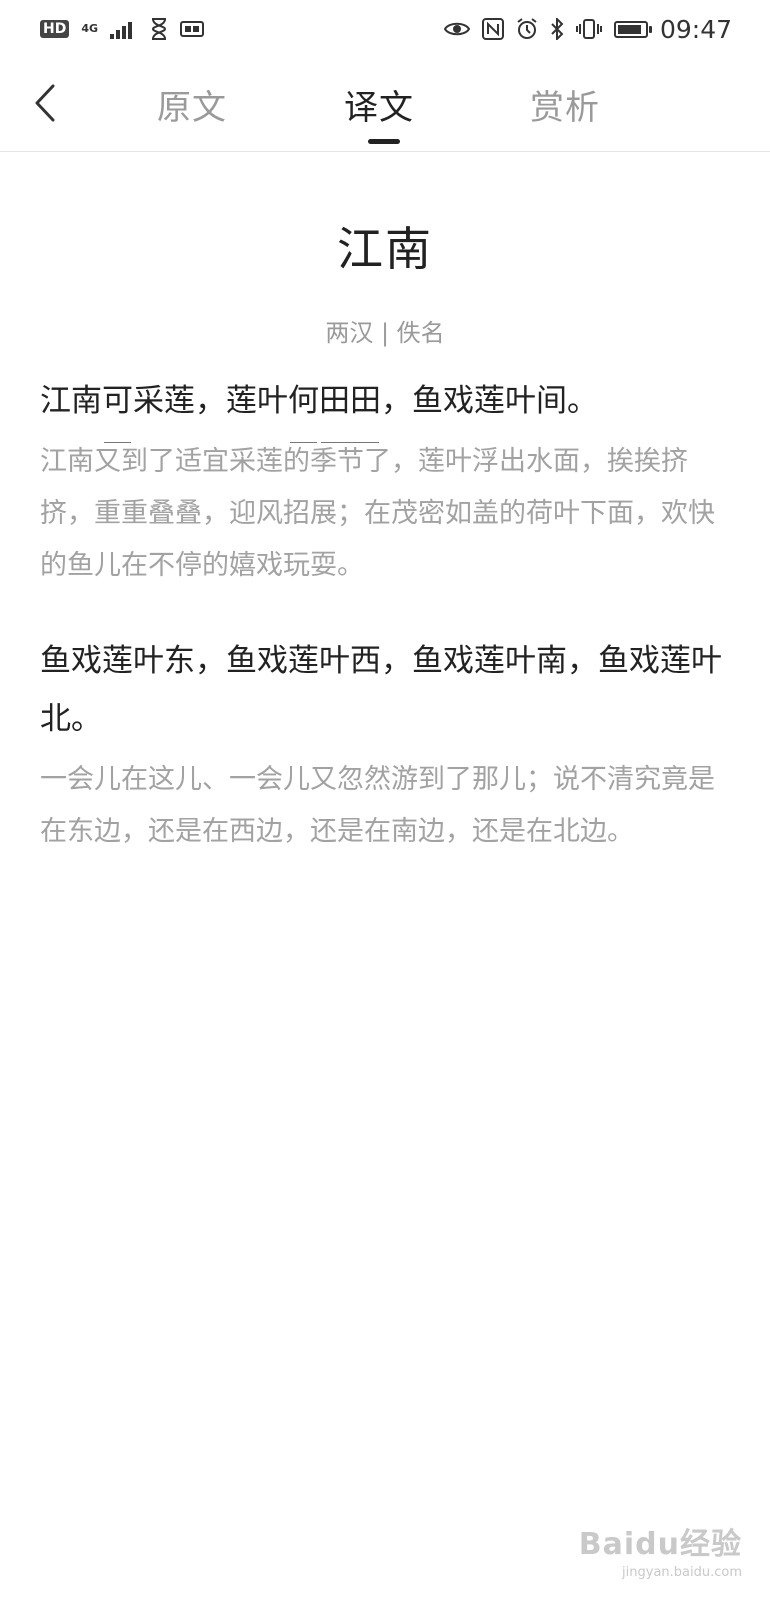 This screenshot has height=1600, width=770. What do you see at coordinates (385, 249) in the screenshot?
I see `poem-title: 江南` at bounding box center [385, 249].